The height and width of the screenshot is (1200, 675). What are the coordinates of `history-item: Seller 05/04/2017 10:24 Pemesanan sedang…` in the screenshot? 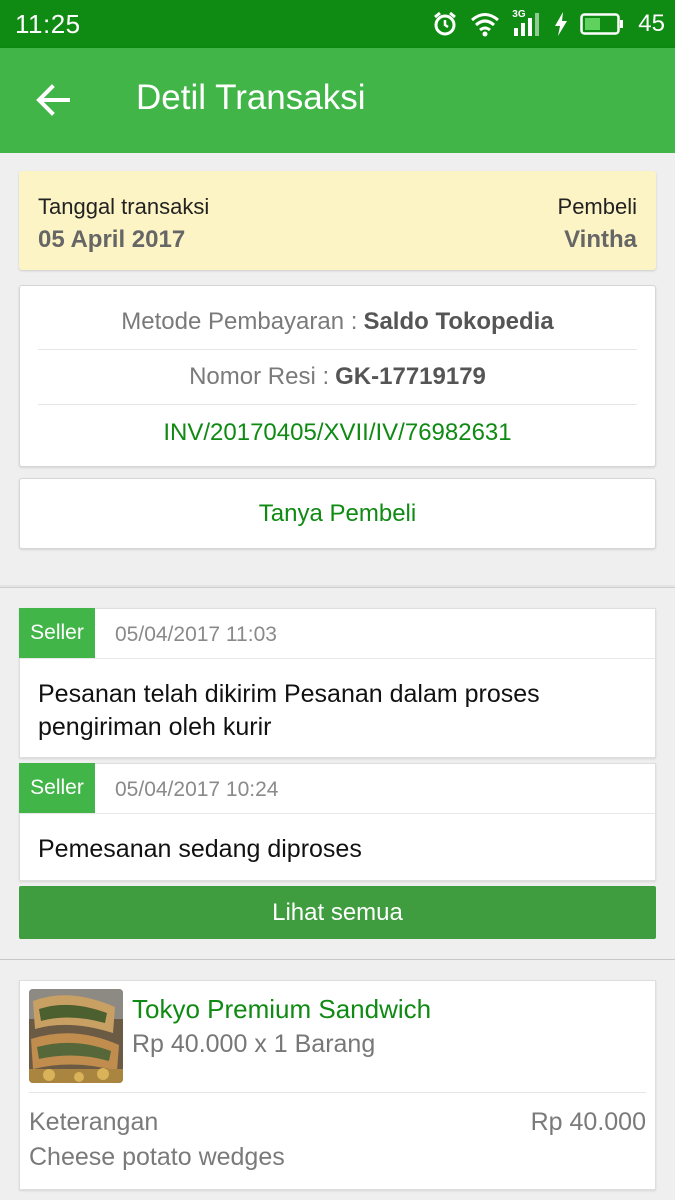 It's located at (337, 822).